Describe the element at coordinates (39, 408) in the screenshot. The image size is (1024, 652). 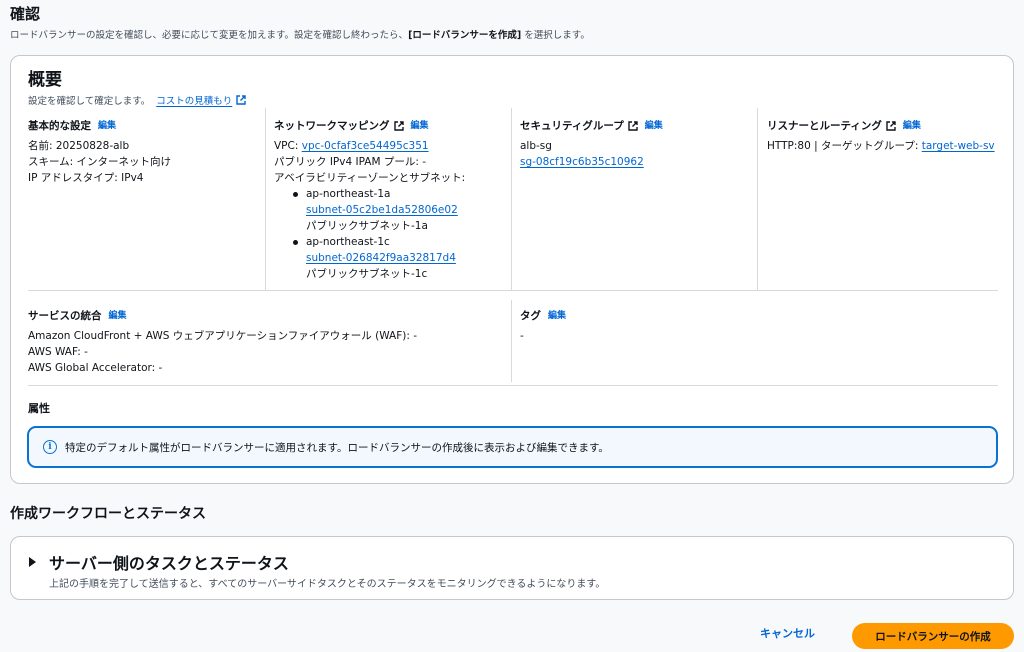
I see `attributes-heading: 属性` at that location.